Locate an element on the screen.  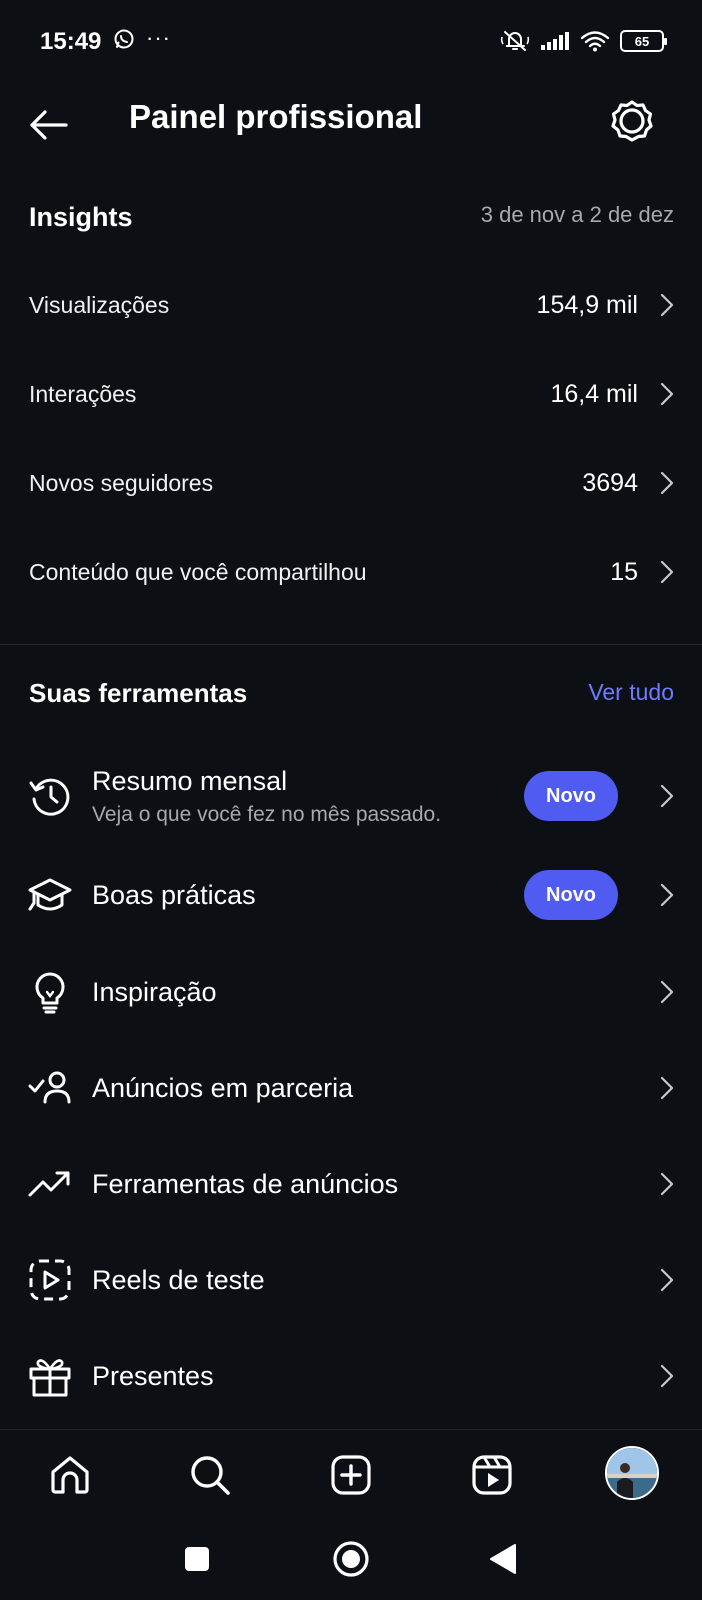
see-all-link: Ver tudo is located at coordinates (631, 692).